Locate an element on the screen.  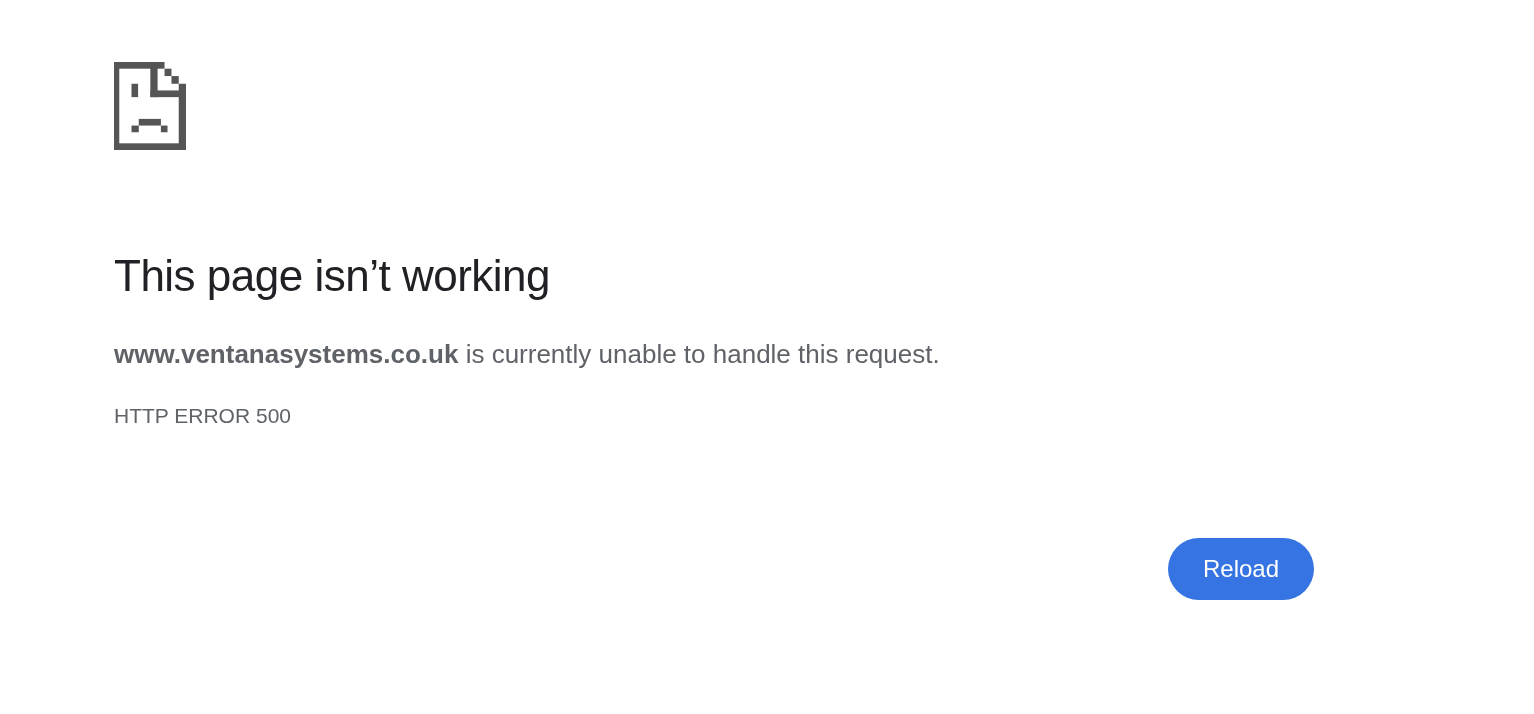
error-heading: This page isn’t working is located at coordinates (333, 276).